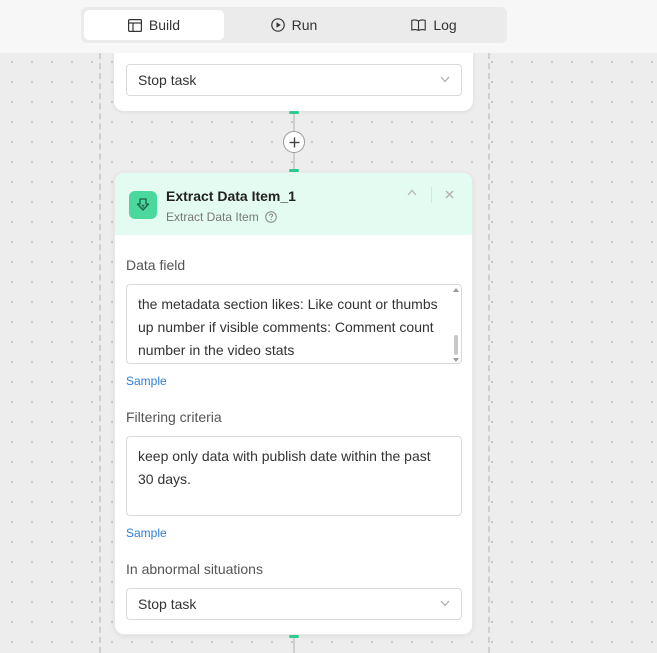 This screenshot has width=657, height=653. What do you see at coordinates (456, 290) in the screenshot?
I see `scroll-up-icon` at bounding box center [456, 290].